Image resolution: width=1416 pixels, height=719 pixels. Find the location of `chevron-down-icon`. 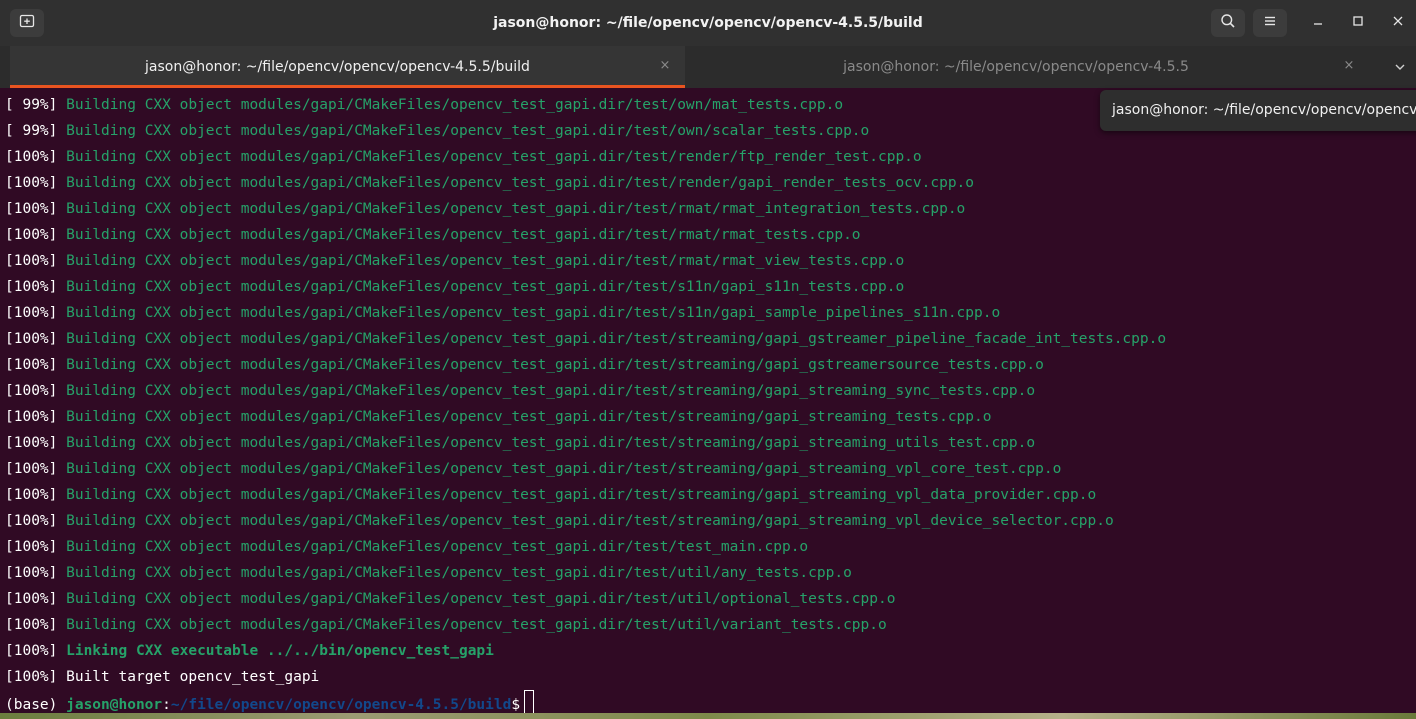

chevron-down-icon is located at coordinates (1400, 67).